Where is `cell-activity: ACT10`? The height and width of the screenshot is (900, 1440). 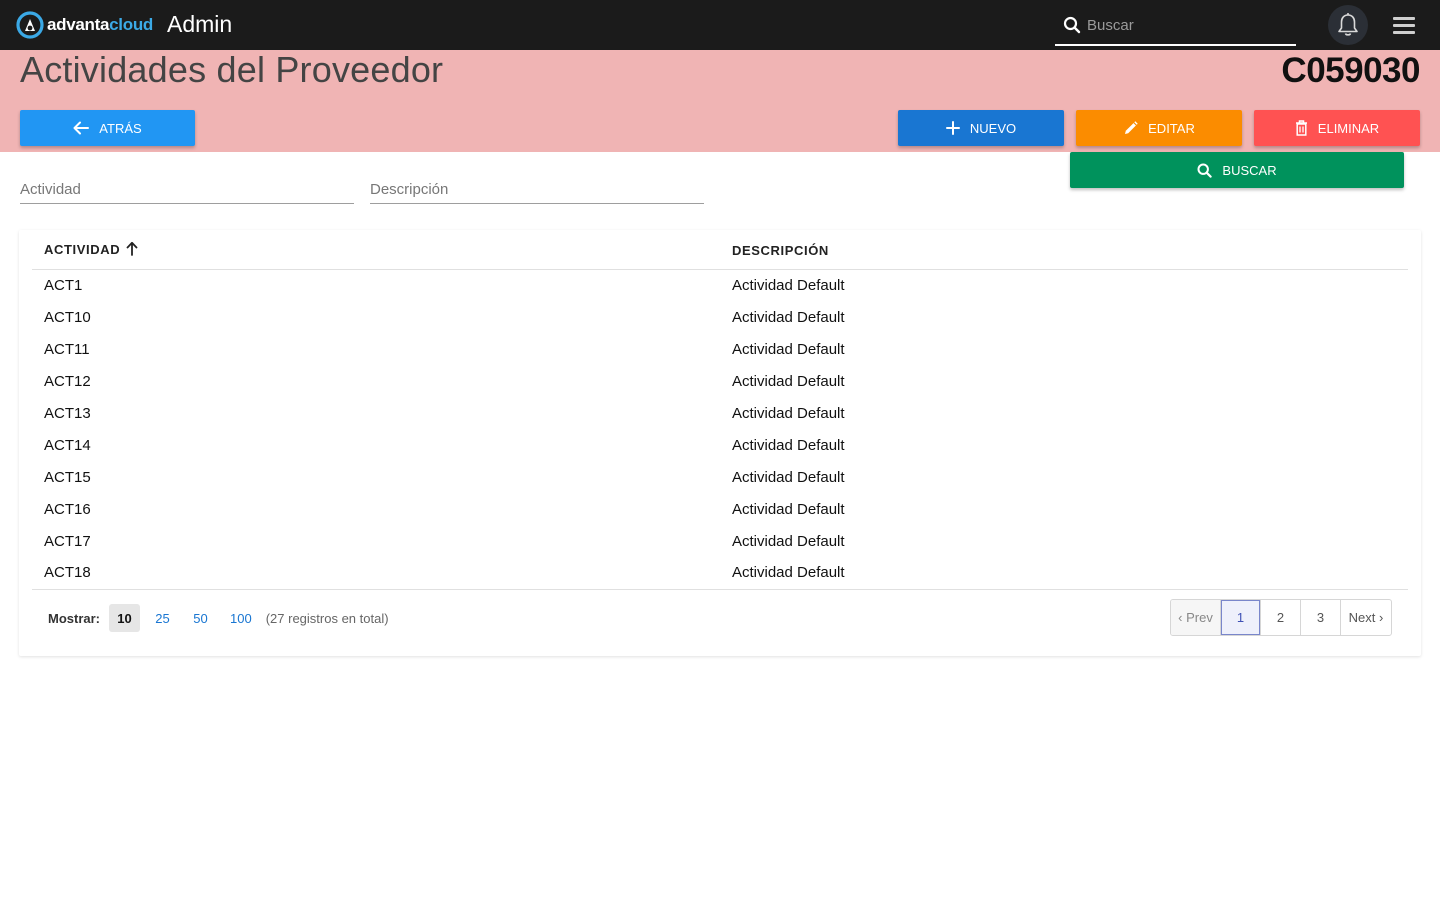 cell-activity: ACT10 is located at coordinates (67, 317).